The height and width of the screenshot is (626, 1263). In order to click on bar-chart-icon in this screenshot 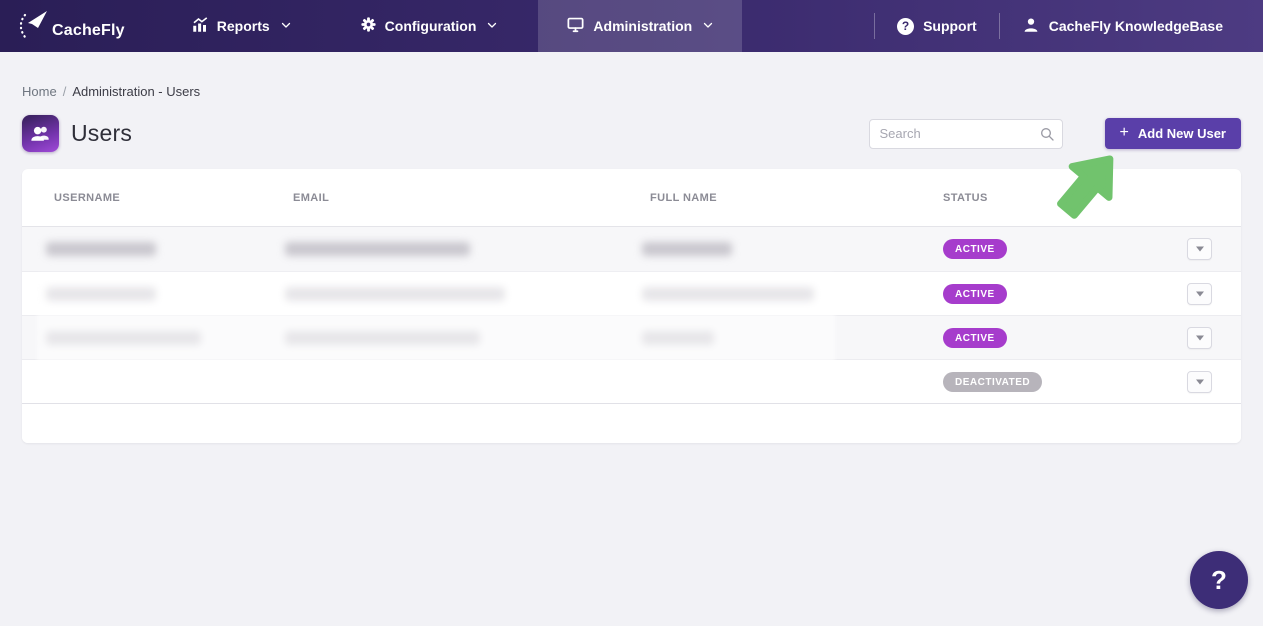, I will do `click(200, 26)`.